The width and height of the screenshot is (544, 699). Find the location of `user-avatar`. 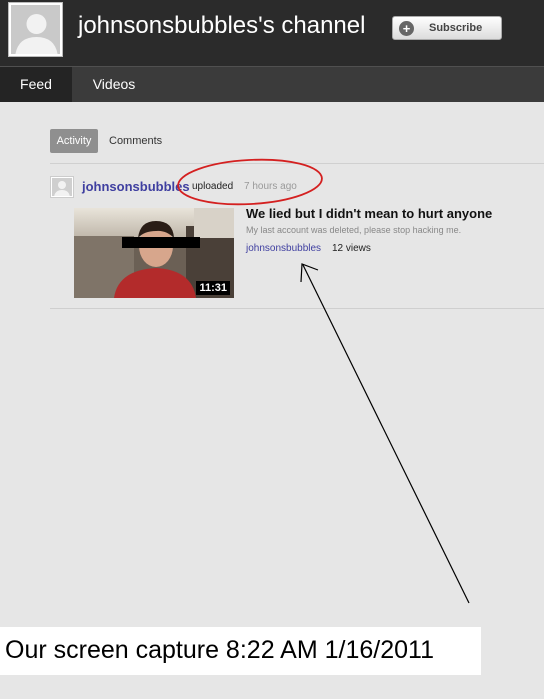

user-avatar is located at coordinates (62, 187).